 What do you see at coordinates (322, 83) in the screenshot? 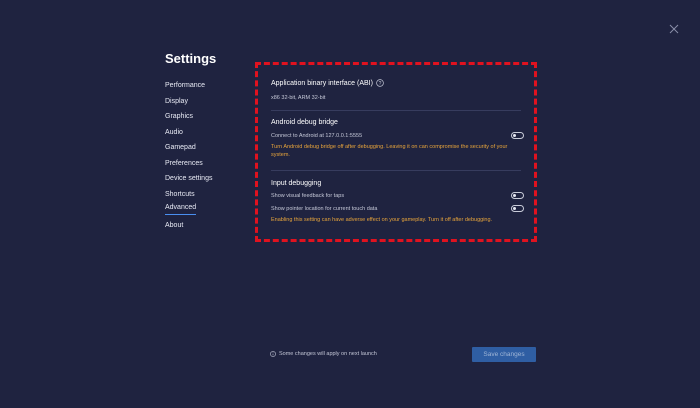
I see `abi-title: Application binary interface (ABI)` at bounding box center [322, 83].